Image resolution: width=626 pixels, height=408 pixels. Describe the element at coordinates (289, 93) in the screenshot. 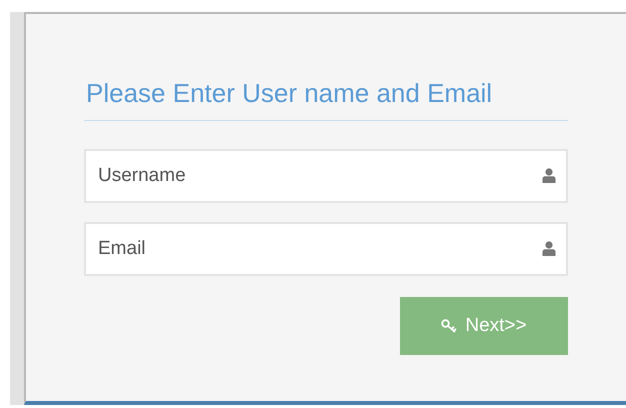

I see `form-title: Please Enter User name and Email` at that location.